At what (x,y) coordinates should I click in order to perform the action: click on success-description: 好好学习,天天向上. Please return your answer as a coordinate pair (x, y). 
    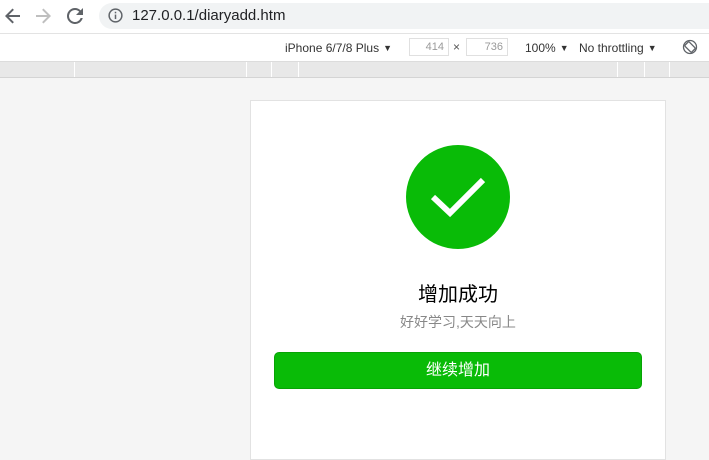
    Looking at the image, I should click on (458, 322).